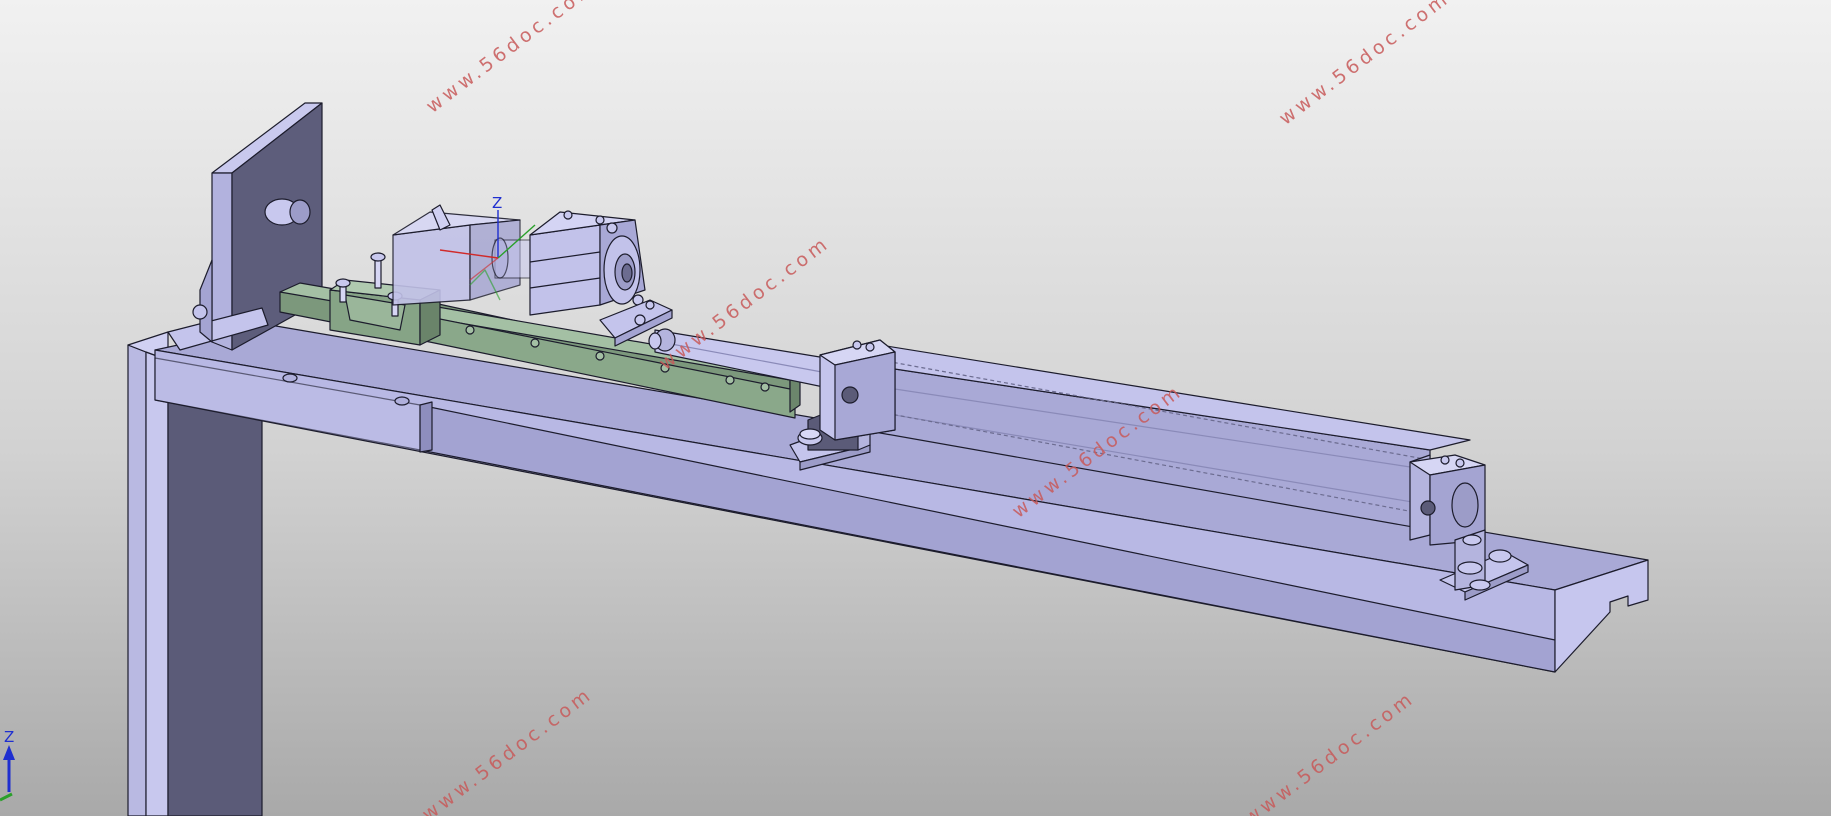  Describe the element at coordinates (464, 255) in the screenshot. I see `gripper-block` at that location.